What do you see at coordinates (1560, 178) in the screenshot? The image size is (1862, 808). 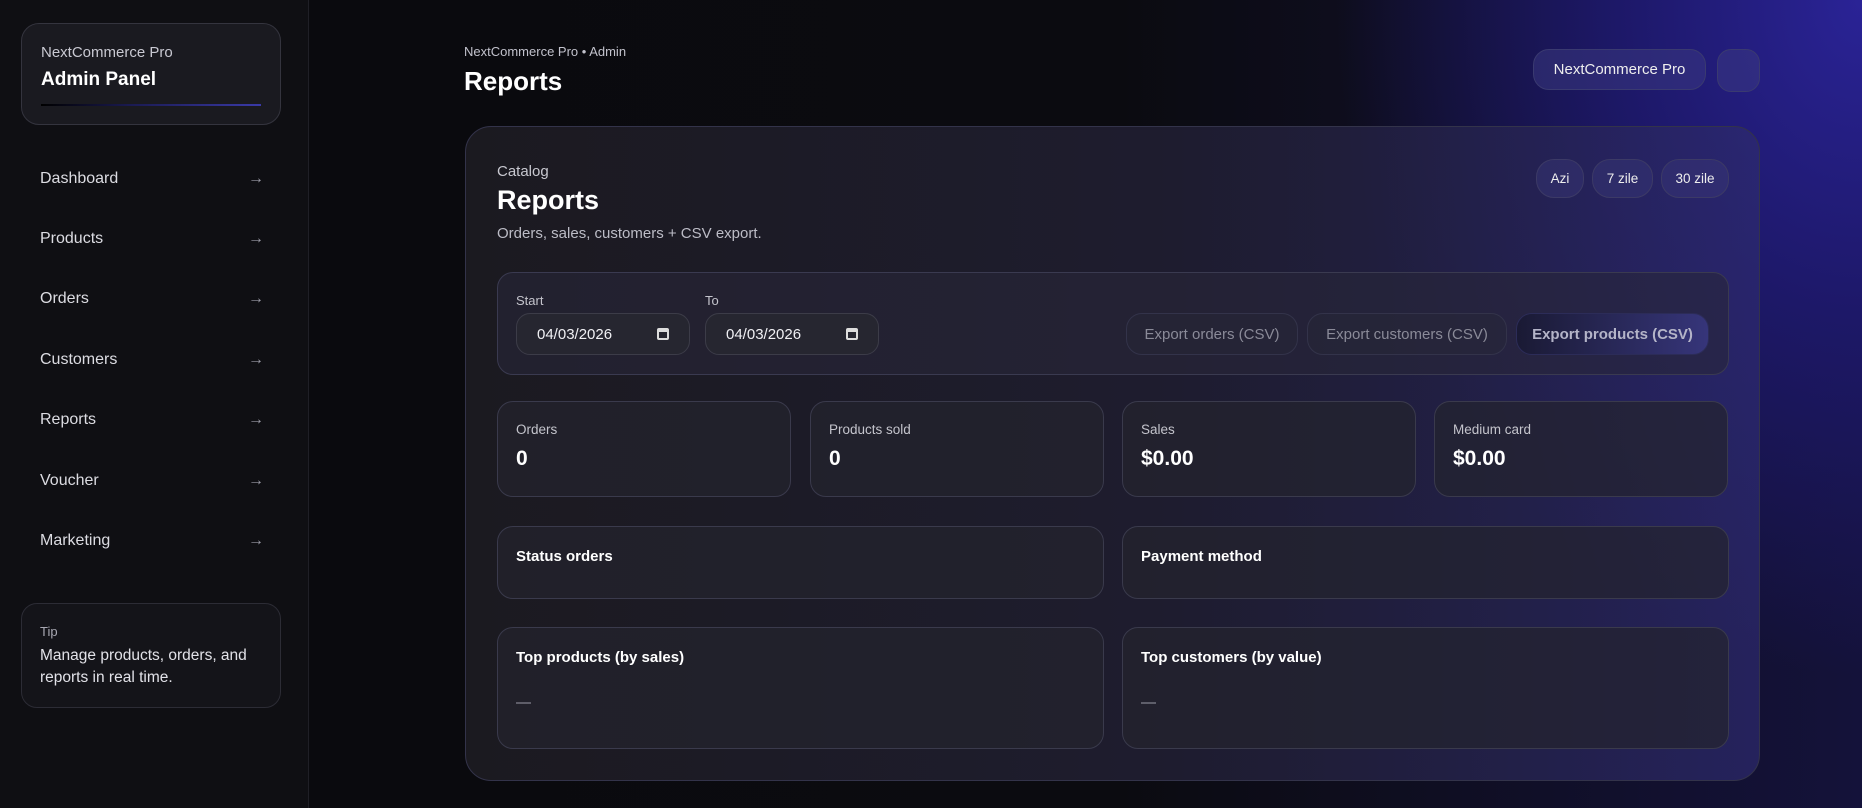 I see `period-today-button: Azi` at bounding box center [1560, 178].